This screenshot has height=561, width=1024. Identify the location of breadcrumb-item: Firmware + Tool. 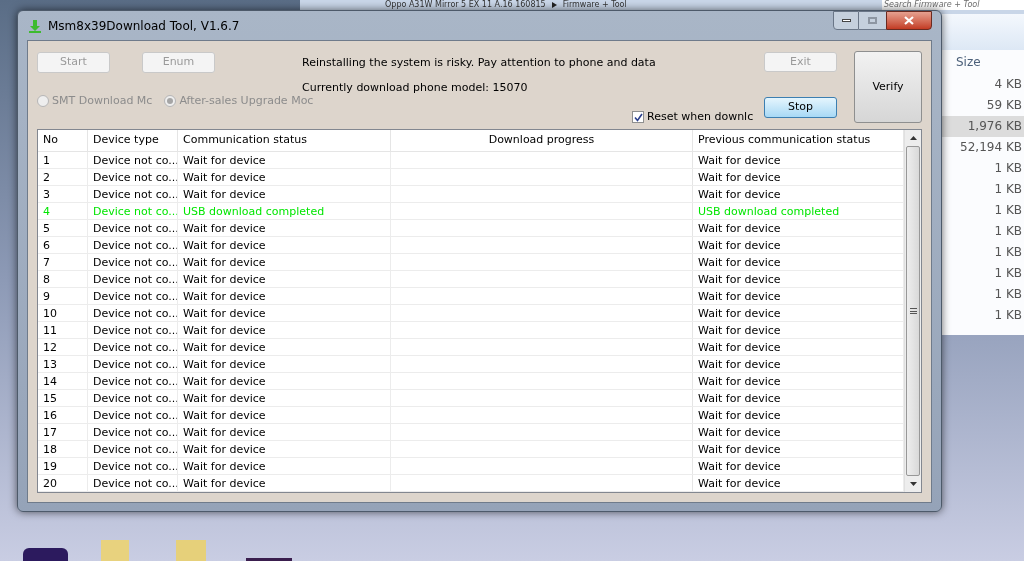
(594, 5).